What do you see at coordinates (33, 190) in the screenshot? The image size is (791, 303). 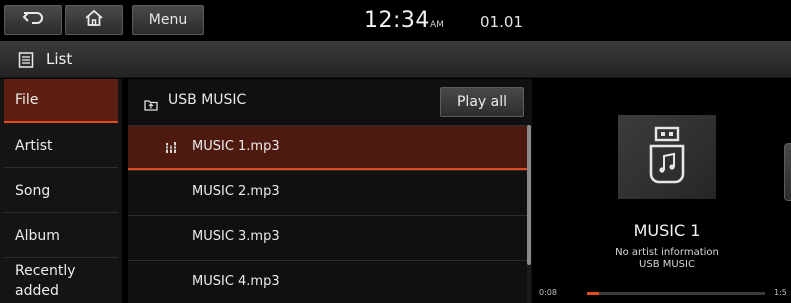 I see `category-label: Song` at bounding box center [33, 190].